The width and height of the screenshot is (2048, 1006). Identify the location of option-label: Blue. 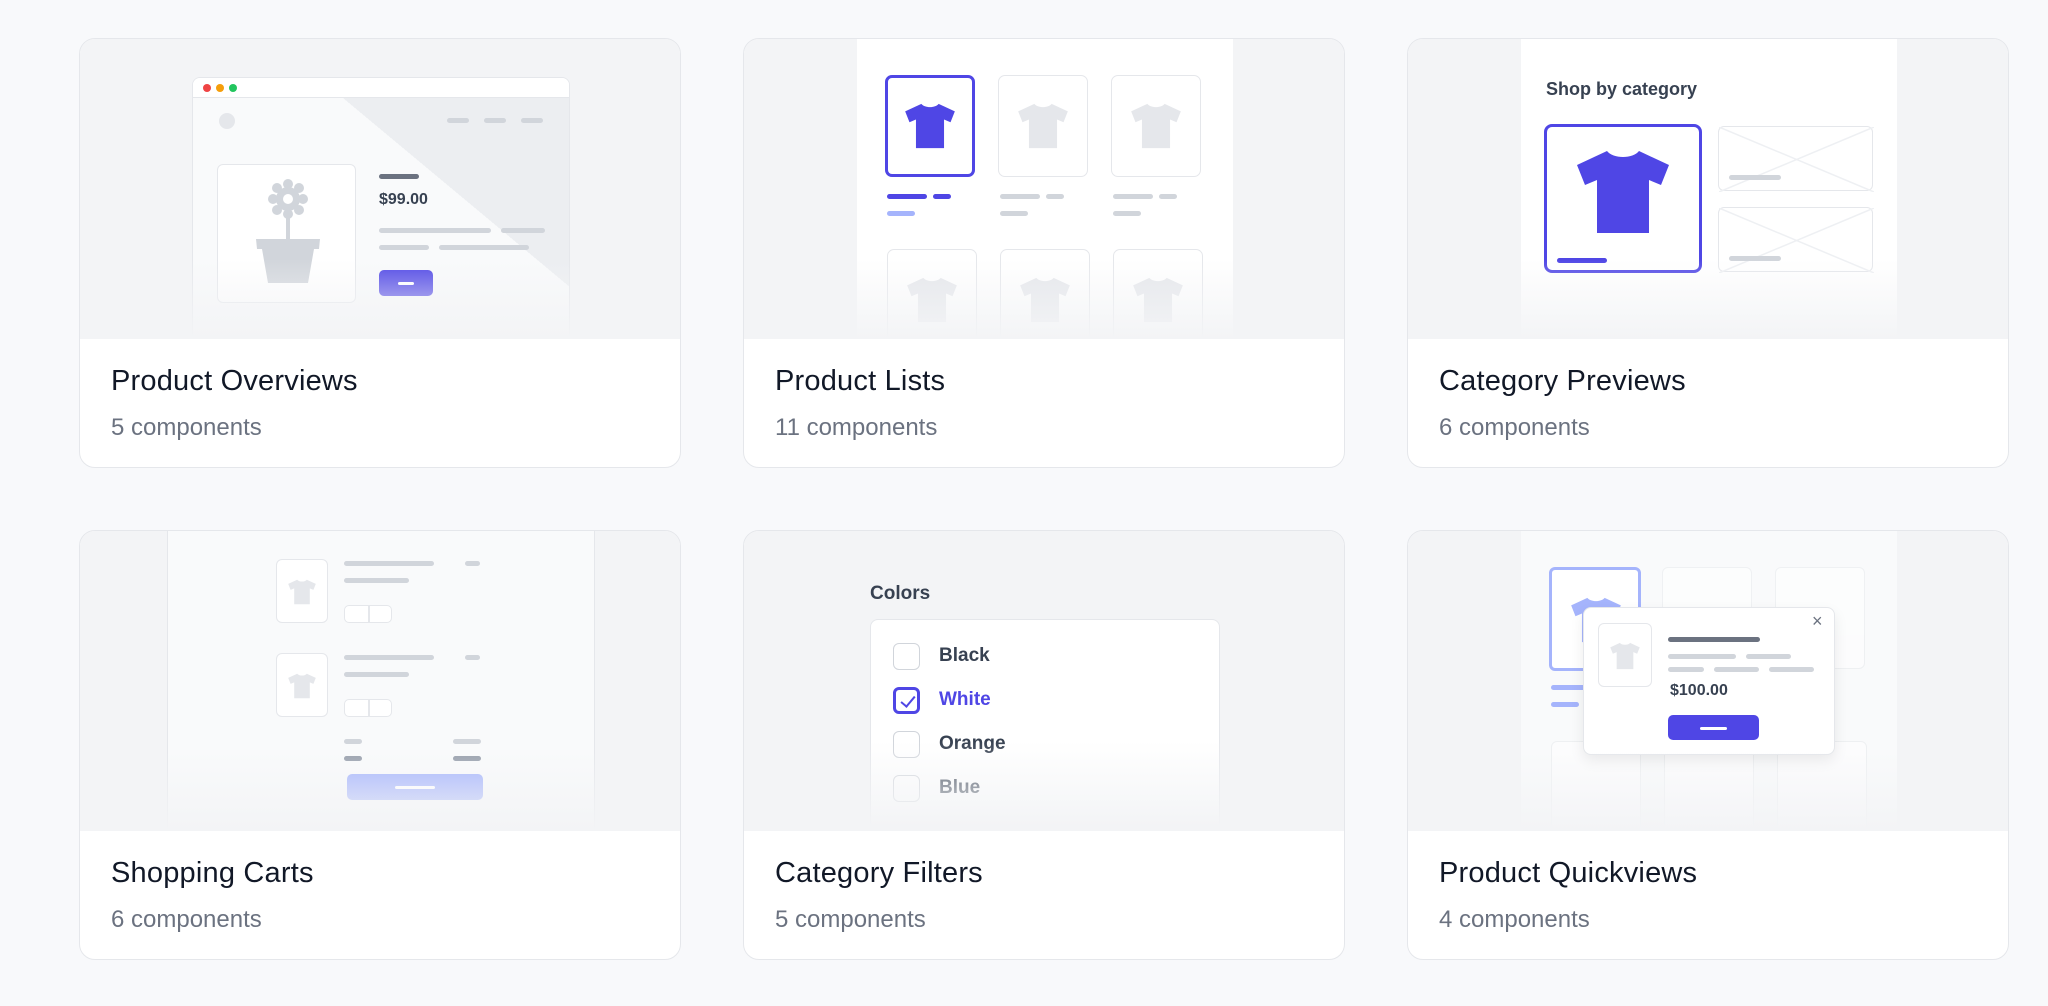
(960, 787).